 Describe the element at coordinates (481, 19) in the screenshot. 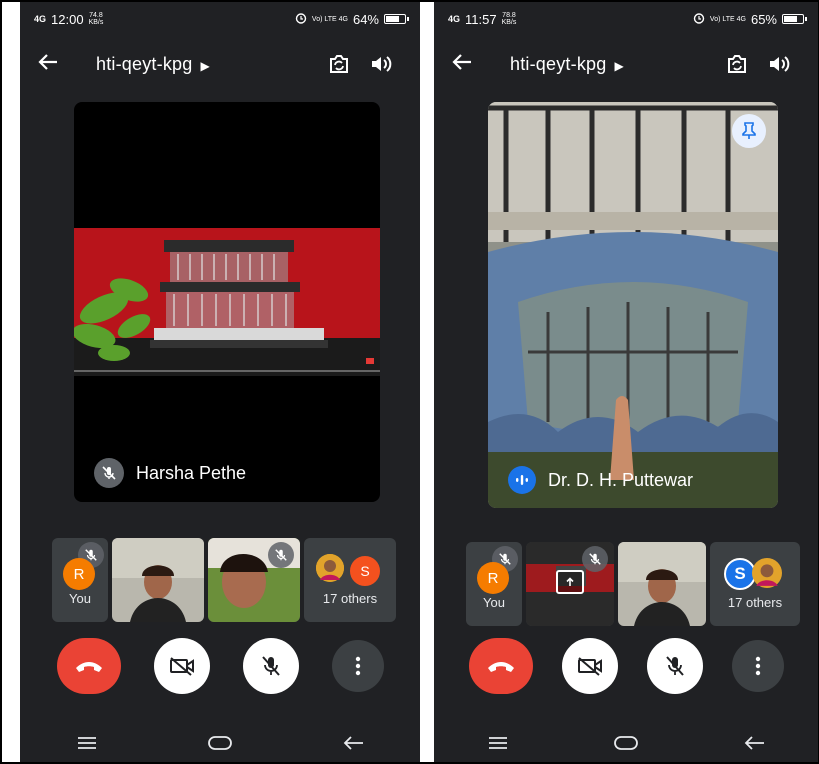

I see `status-time: 11:57` at that location.